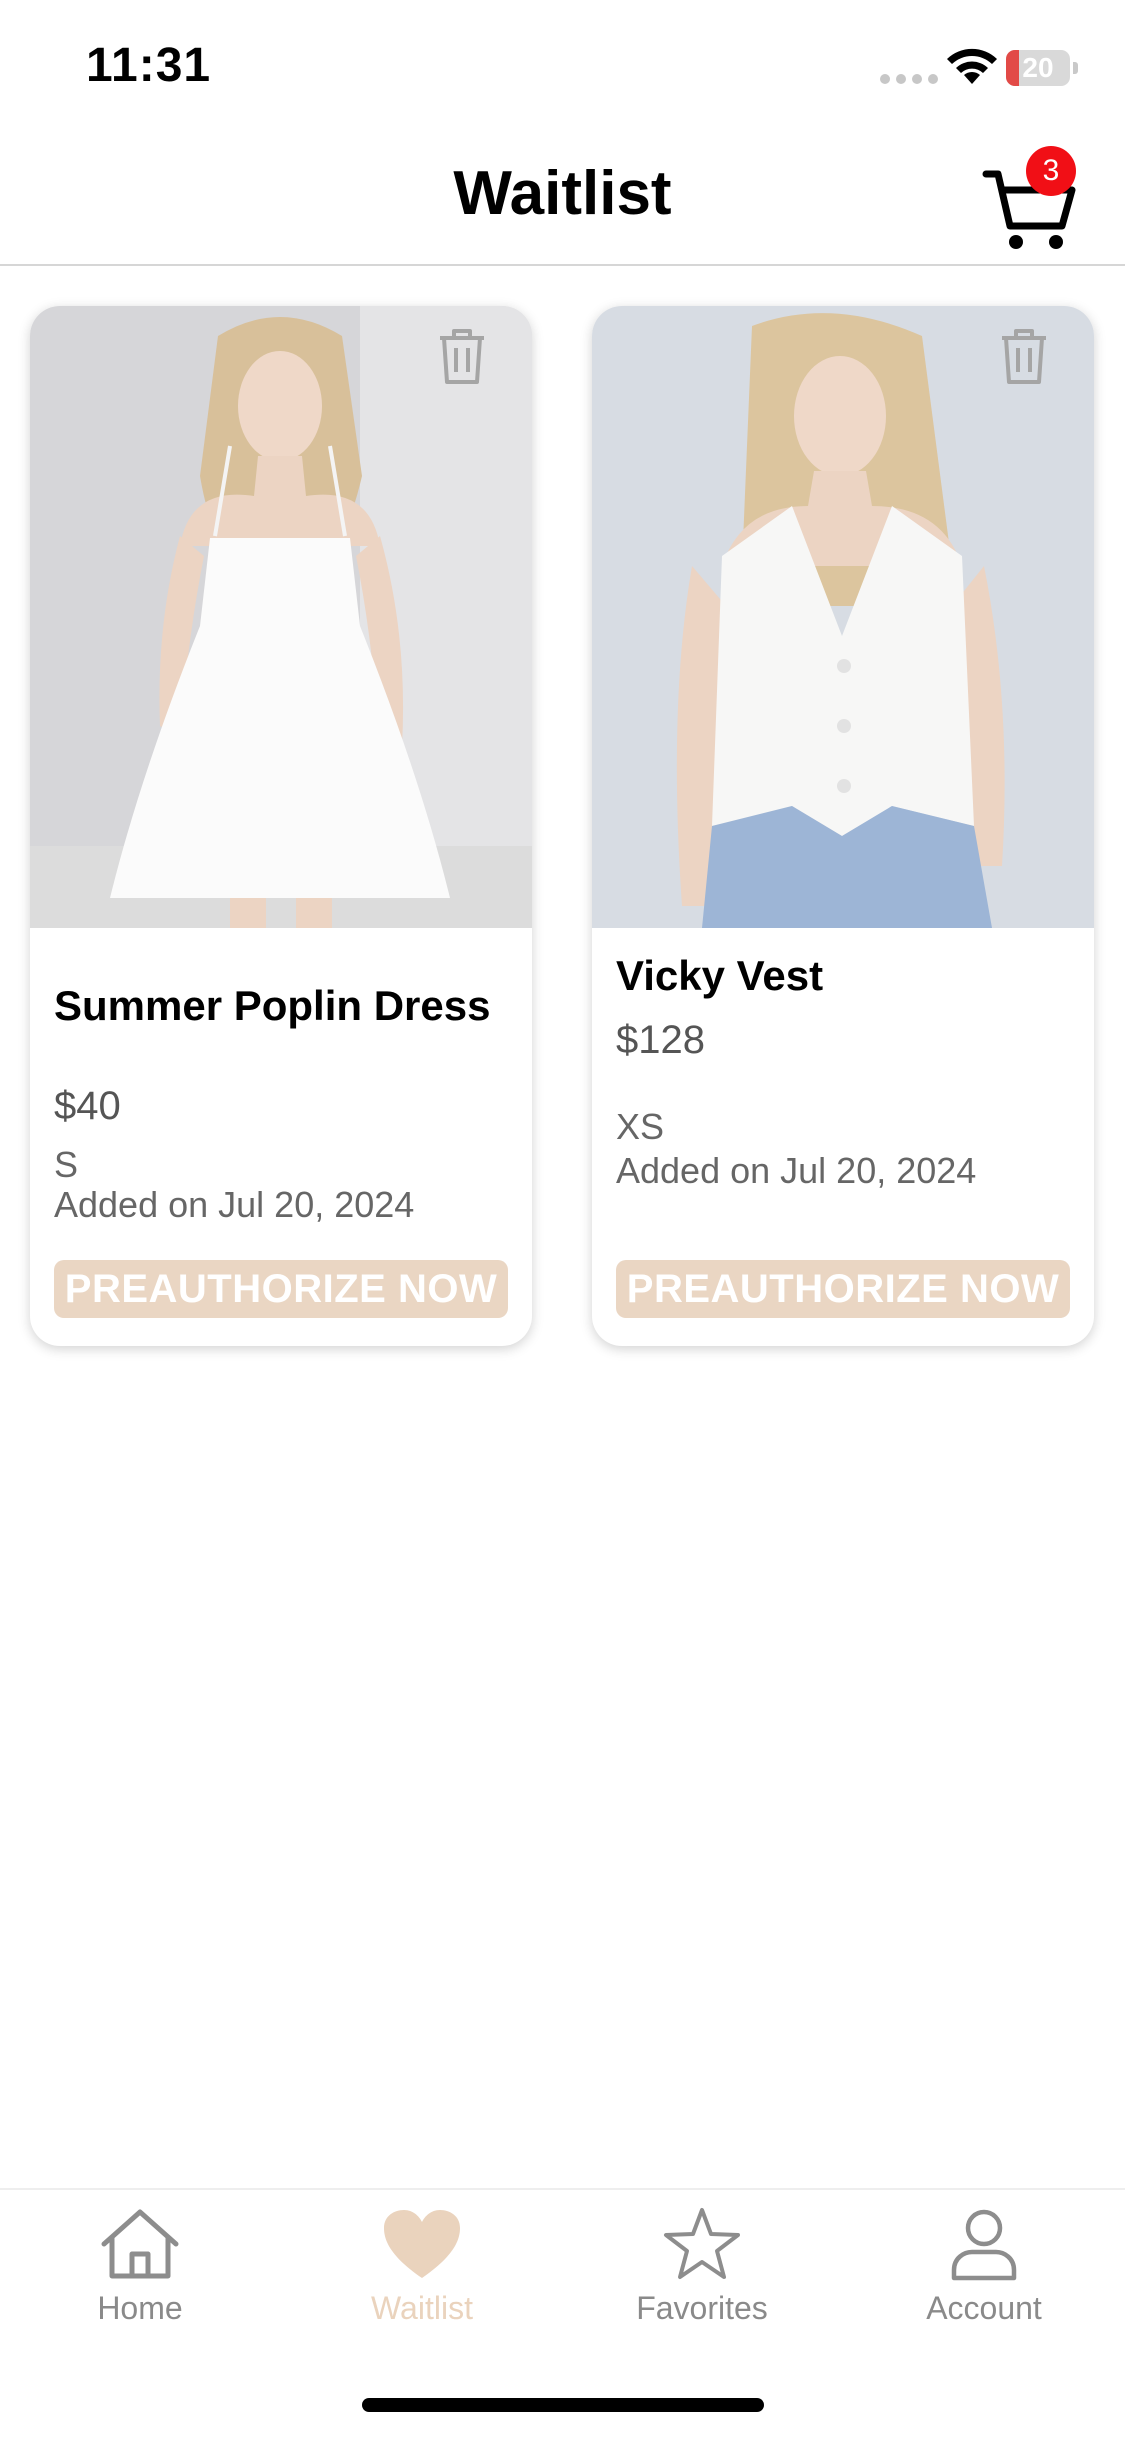  I want to click on tab-label: Account, so click(984, 2308).